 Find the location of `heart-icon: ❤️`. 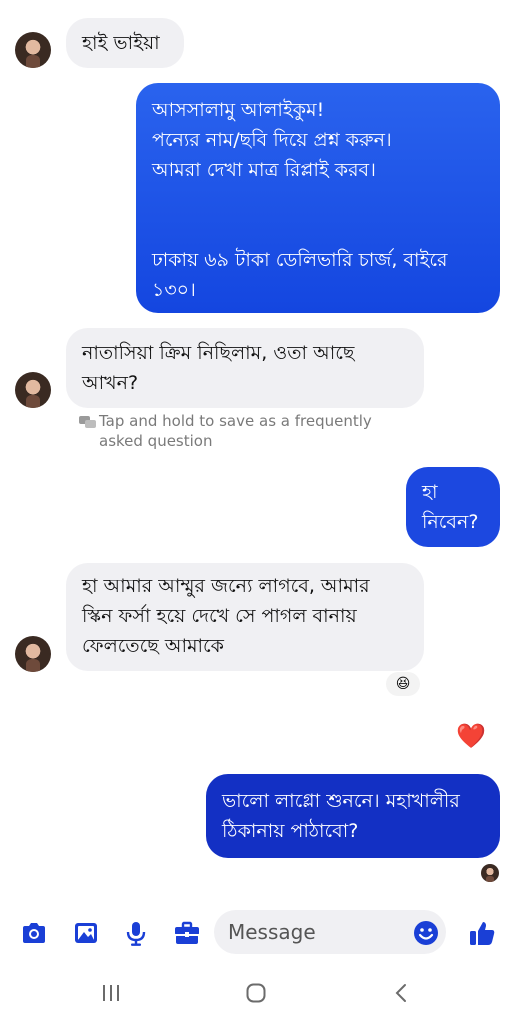

heart-icon: ❤️ is located at coordinates (471, 736).